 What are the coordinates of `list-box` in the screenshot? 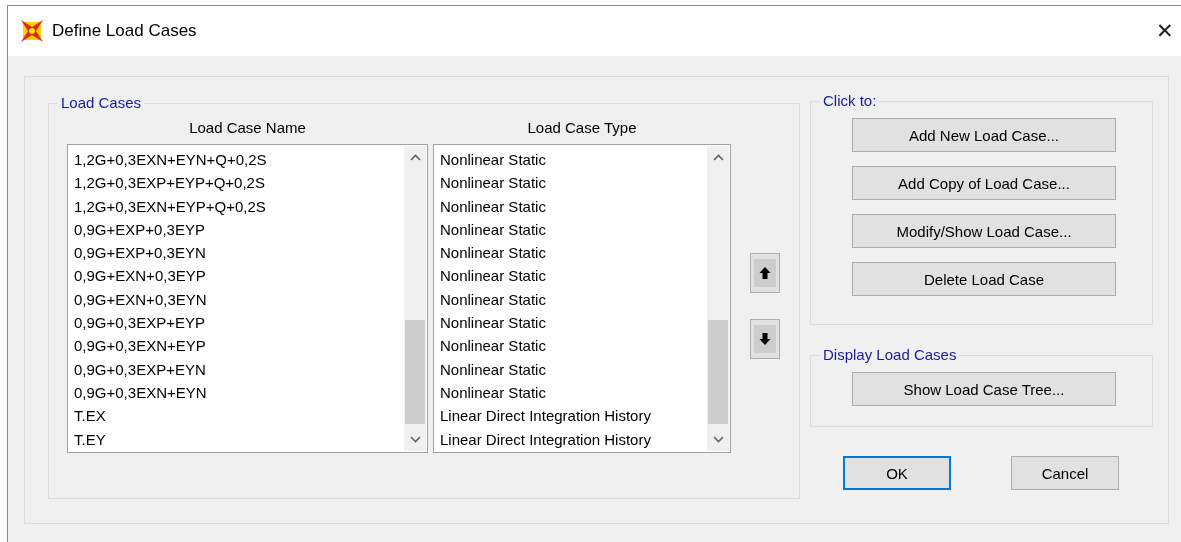 It's located at (582, 298).